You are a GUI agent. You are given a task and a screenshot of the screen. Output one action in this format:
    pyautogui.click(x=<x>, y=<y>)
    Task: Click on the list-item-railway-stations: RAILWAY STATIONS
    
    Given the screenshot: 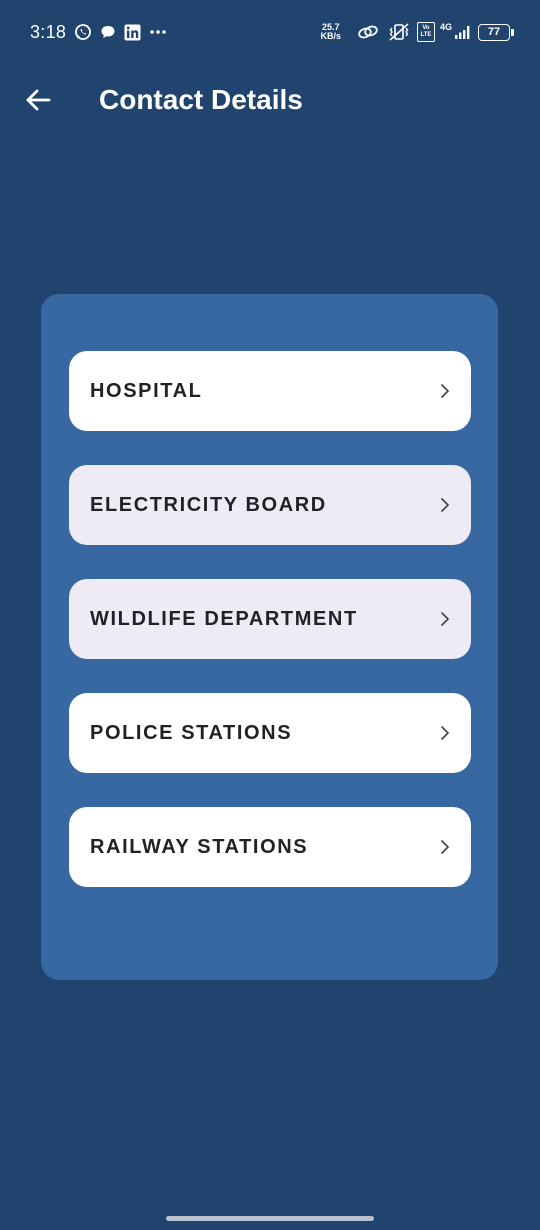 What is the action you would take?
    pyautogui.click(x=270, y=847)
    